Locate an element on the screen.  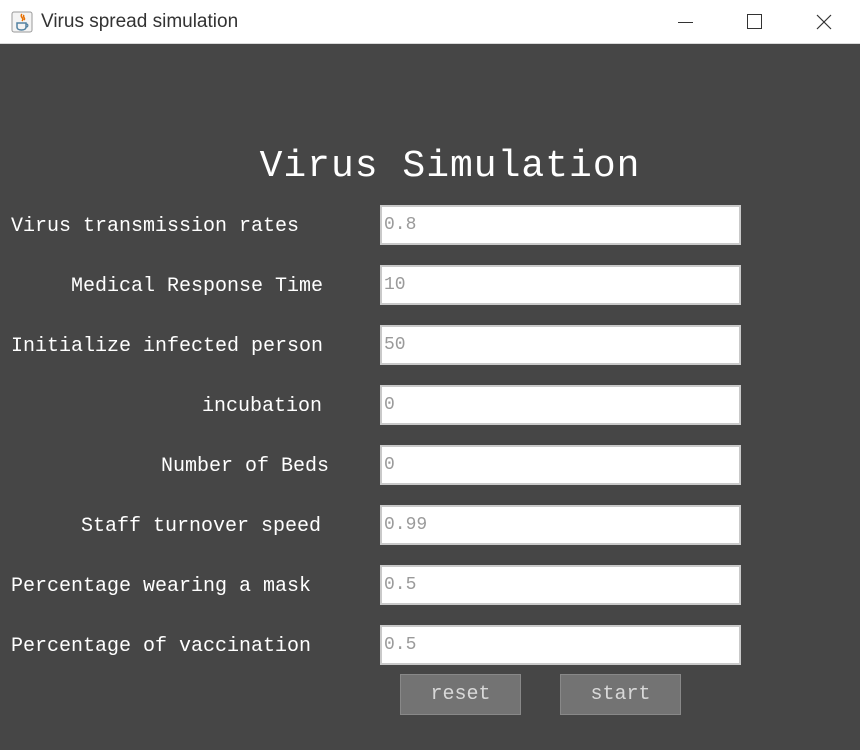
close-button is located at coordinates (824, 22).